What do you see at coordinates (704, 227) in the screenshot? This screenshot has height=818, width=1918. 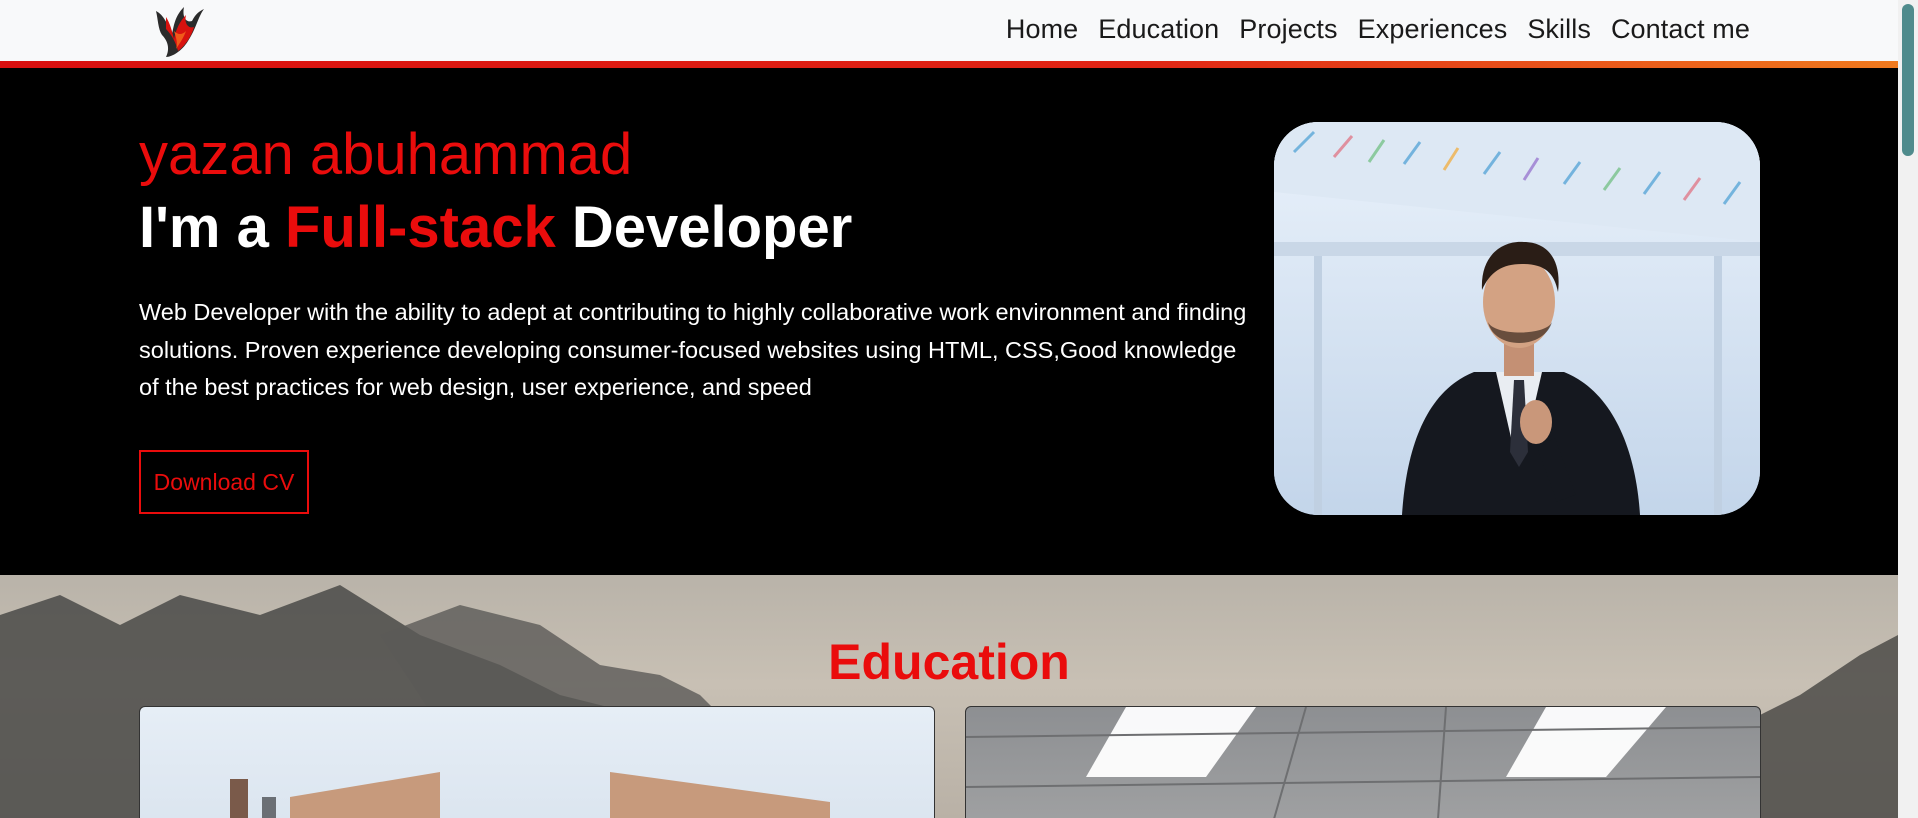 I see `hero-role-suffix: Developer` at bounding box center [704, 227].